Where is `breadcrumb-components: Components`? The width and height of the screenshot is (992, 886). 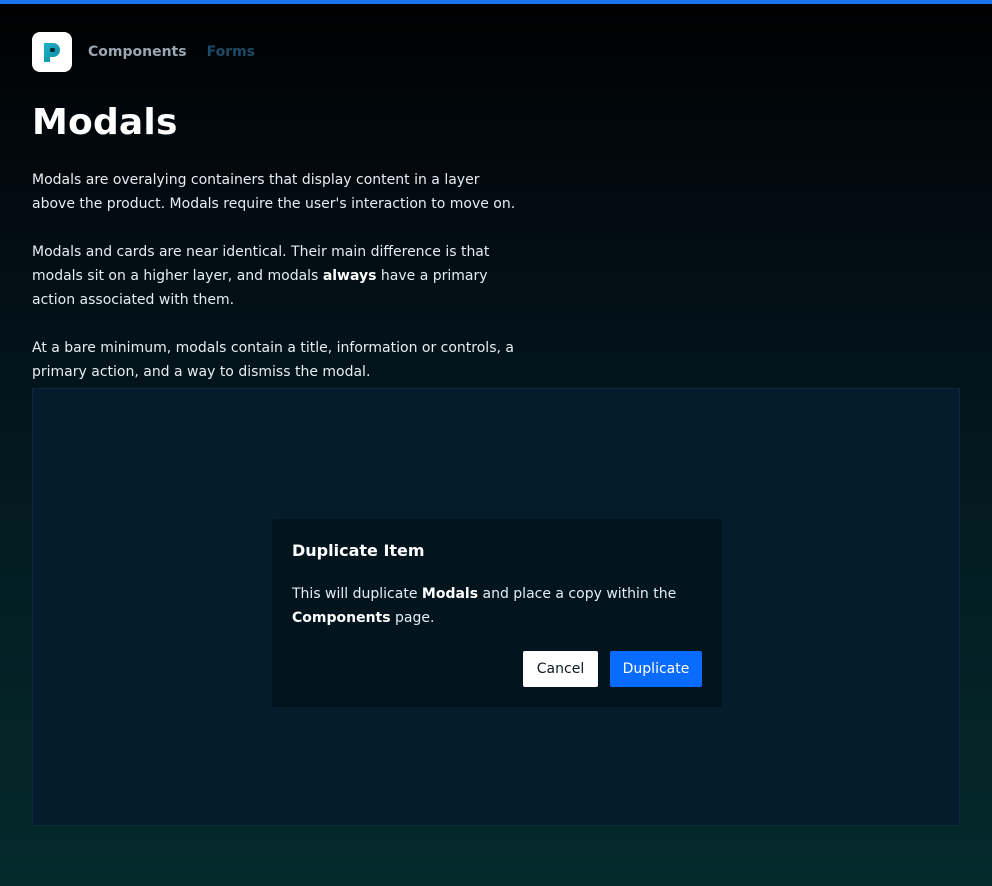 breadcrumb-components: Components is located at coordinates (137, 52).